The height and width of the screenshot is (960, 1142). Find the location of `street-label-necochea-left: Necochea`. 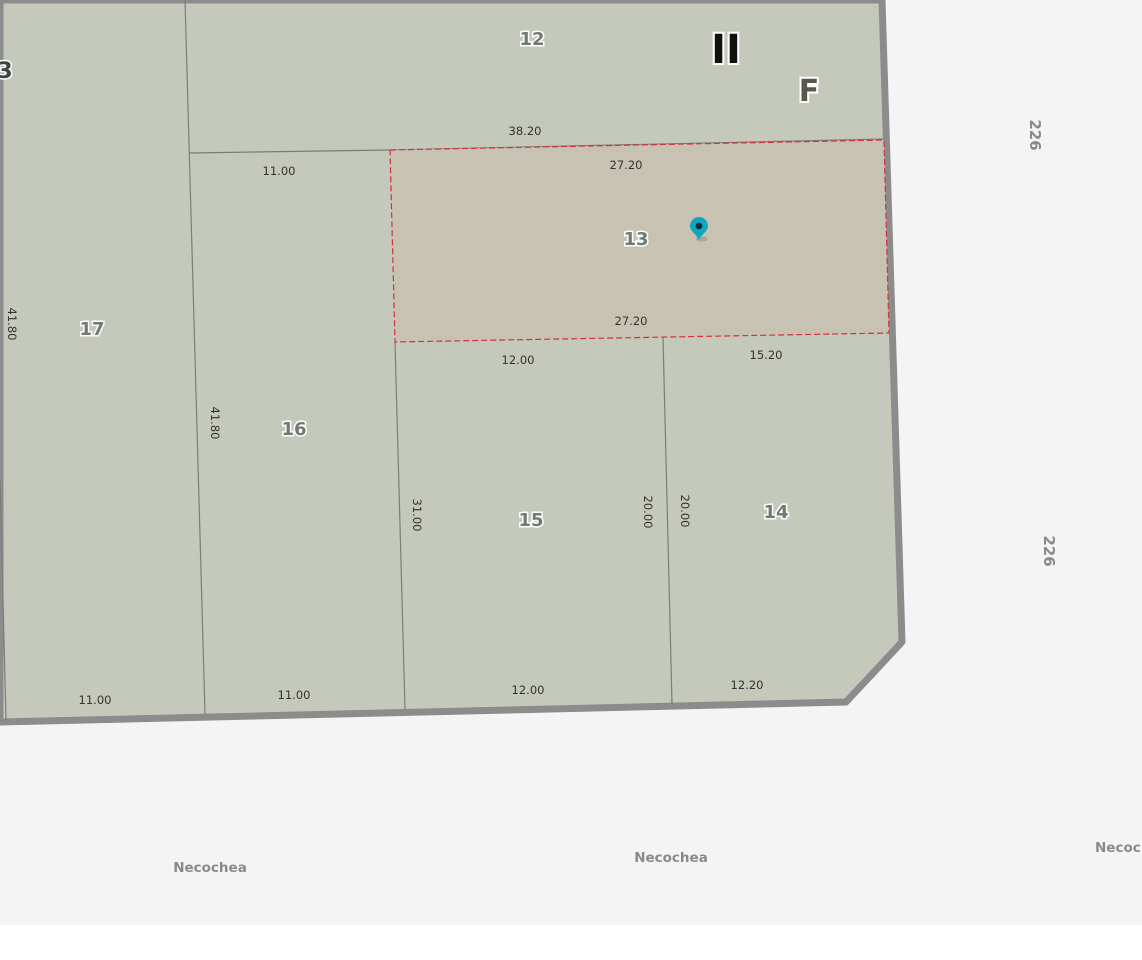

street-label-necochea-left: Necochea is located at coordinates (210, 868).